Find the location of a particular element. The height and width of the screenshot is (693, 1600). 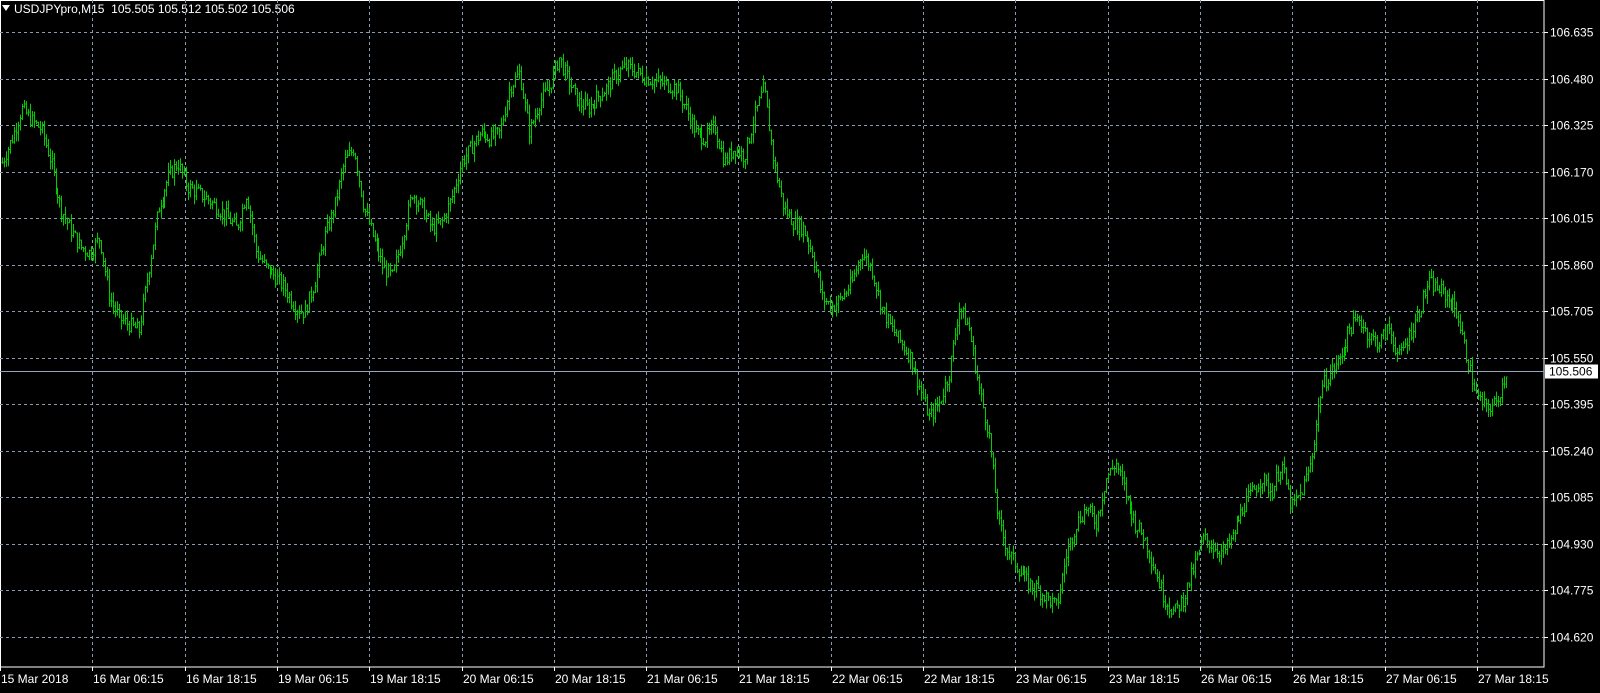

x-tick-label: 21 Mar 06:15 is located at coordinates (682, 679).